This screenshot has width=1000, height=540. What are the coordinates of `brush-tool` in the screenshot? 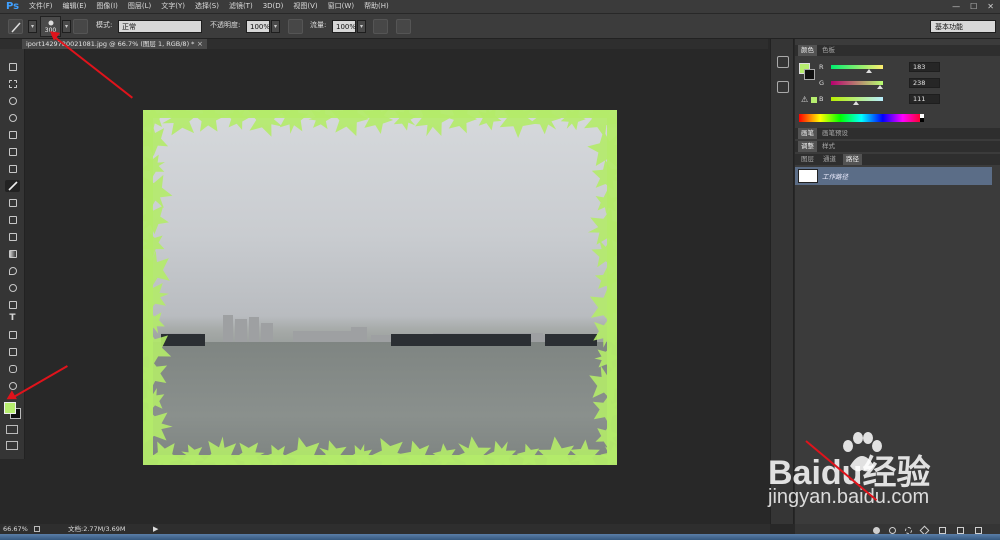 It's located at (12, 186).